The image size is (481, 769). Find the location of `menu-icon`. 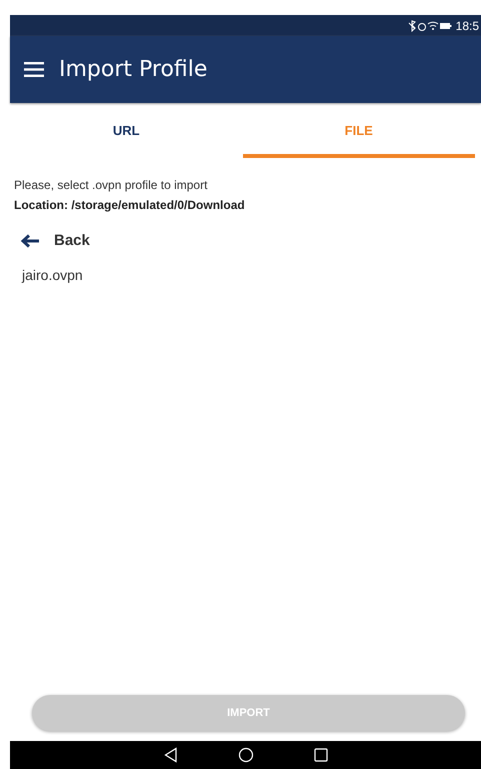

menu-icon is located at coordinates (34, 69).